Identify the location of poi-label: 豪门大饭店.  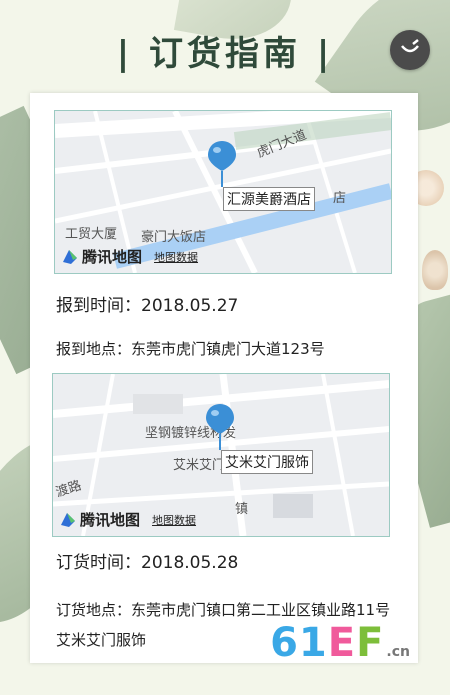
(174, 237).